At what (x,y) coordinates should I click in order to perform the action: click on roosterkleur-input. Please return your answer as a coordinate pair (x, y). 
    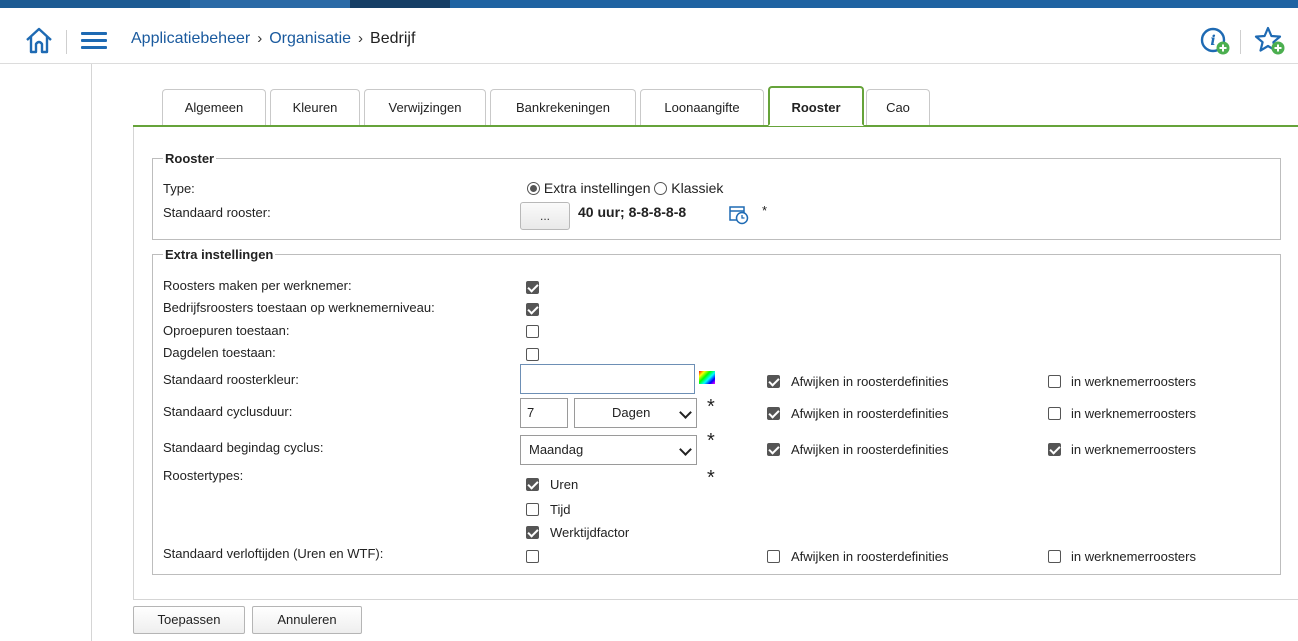
    Looking at the image, I should click on (607, 379).